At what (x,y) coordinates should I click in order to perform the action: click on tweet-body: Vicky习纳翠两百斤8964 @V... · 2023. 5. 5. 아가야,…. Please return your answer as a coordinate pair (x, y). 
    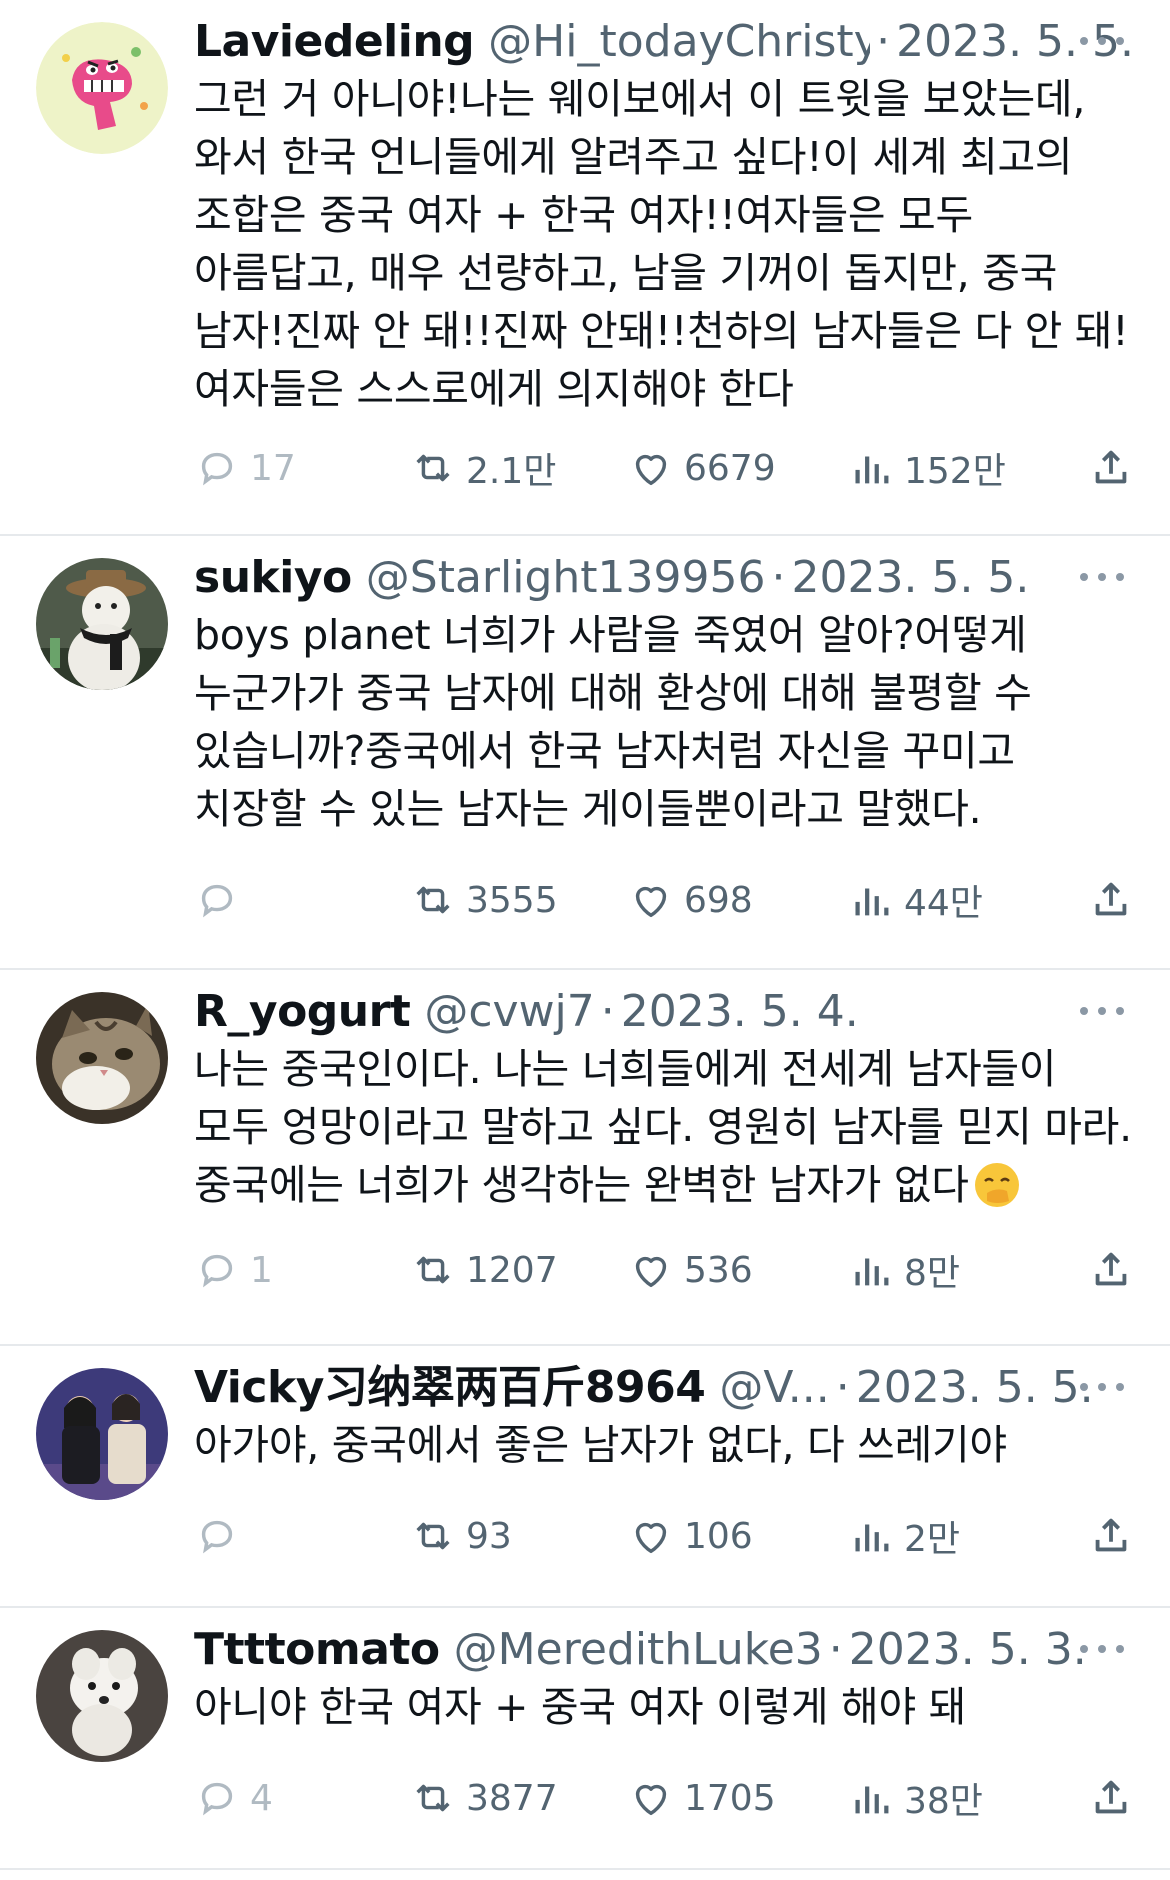
    Looking at the image, I should click on (664, 1417).